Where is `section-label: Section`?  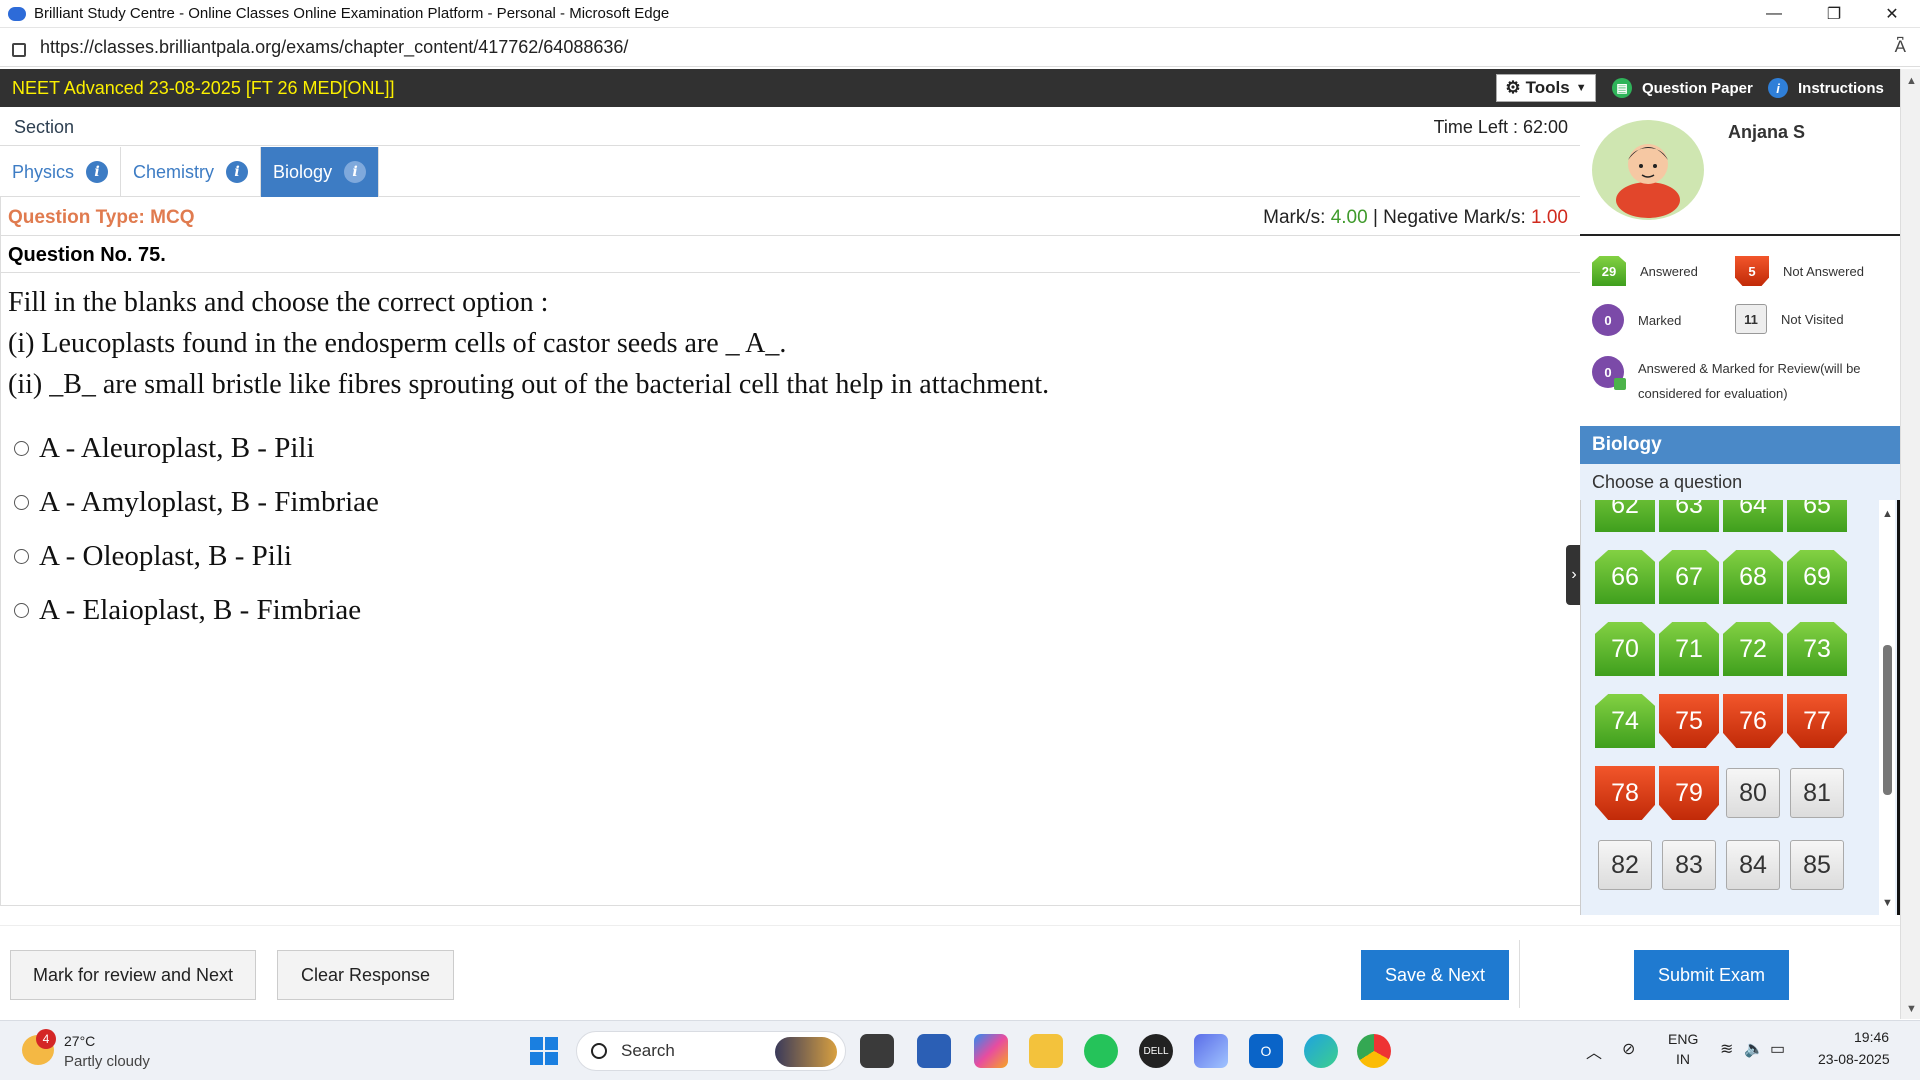
section-label: Section is located at coordinates (44, 127).